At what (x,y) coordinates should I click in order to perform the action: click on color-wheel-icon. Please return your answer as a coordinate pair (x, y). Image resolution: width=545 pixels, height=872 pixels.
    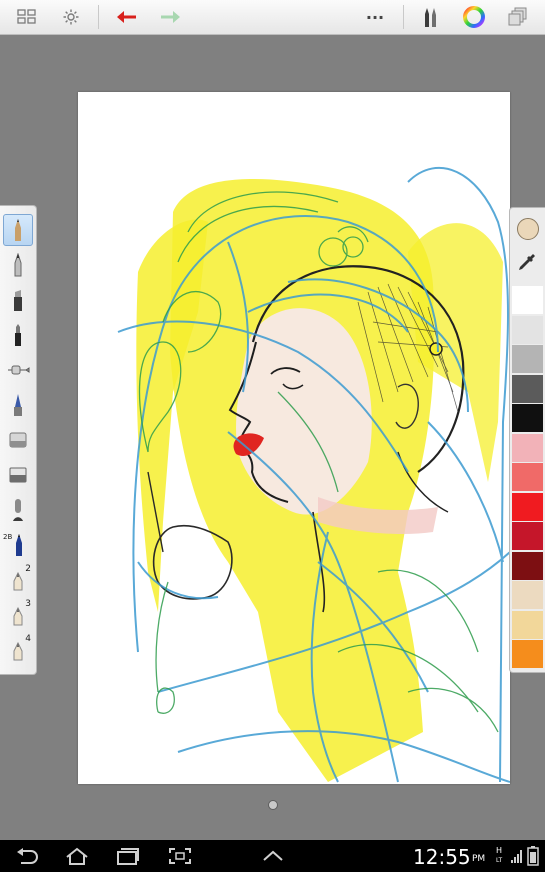
    Looking at the image, I should click on (474, 17).